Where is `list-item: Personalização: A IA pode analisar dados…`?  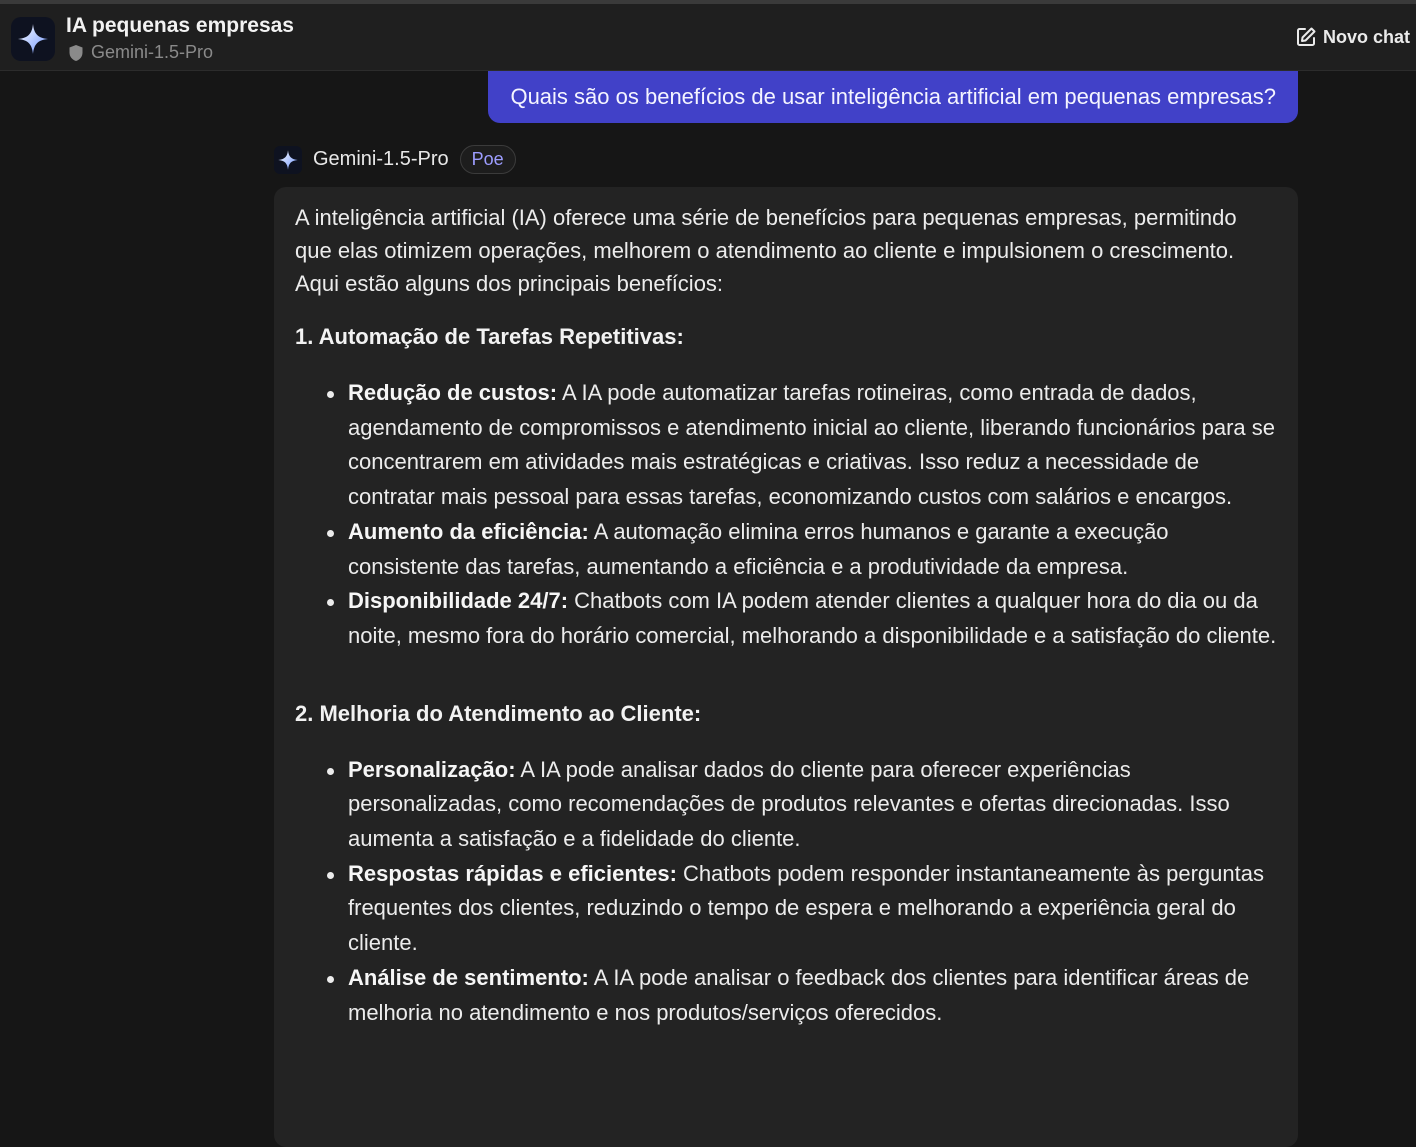
list-item: Personalização: A IA pode analisar dados… is located at coordinates (802, 805).